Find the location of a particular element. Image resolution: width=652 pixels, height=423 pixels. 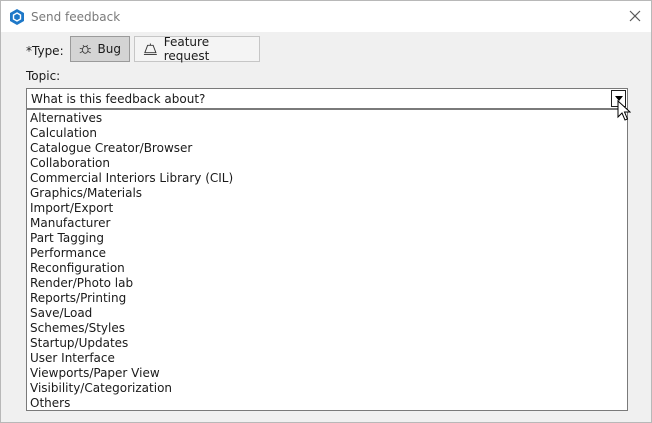

topic-option: Reconfiguration is located at coordinates (327, 268).